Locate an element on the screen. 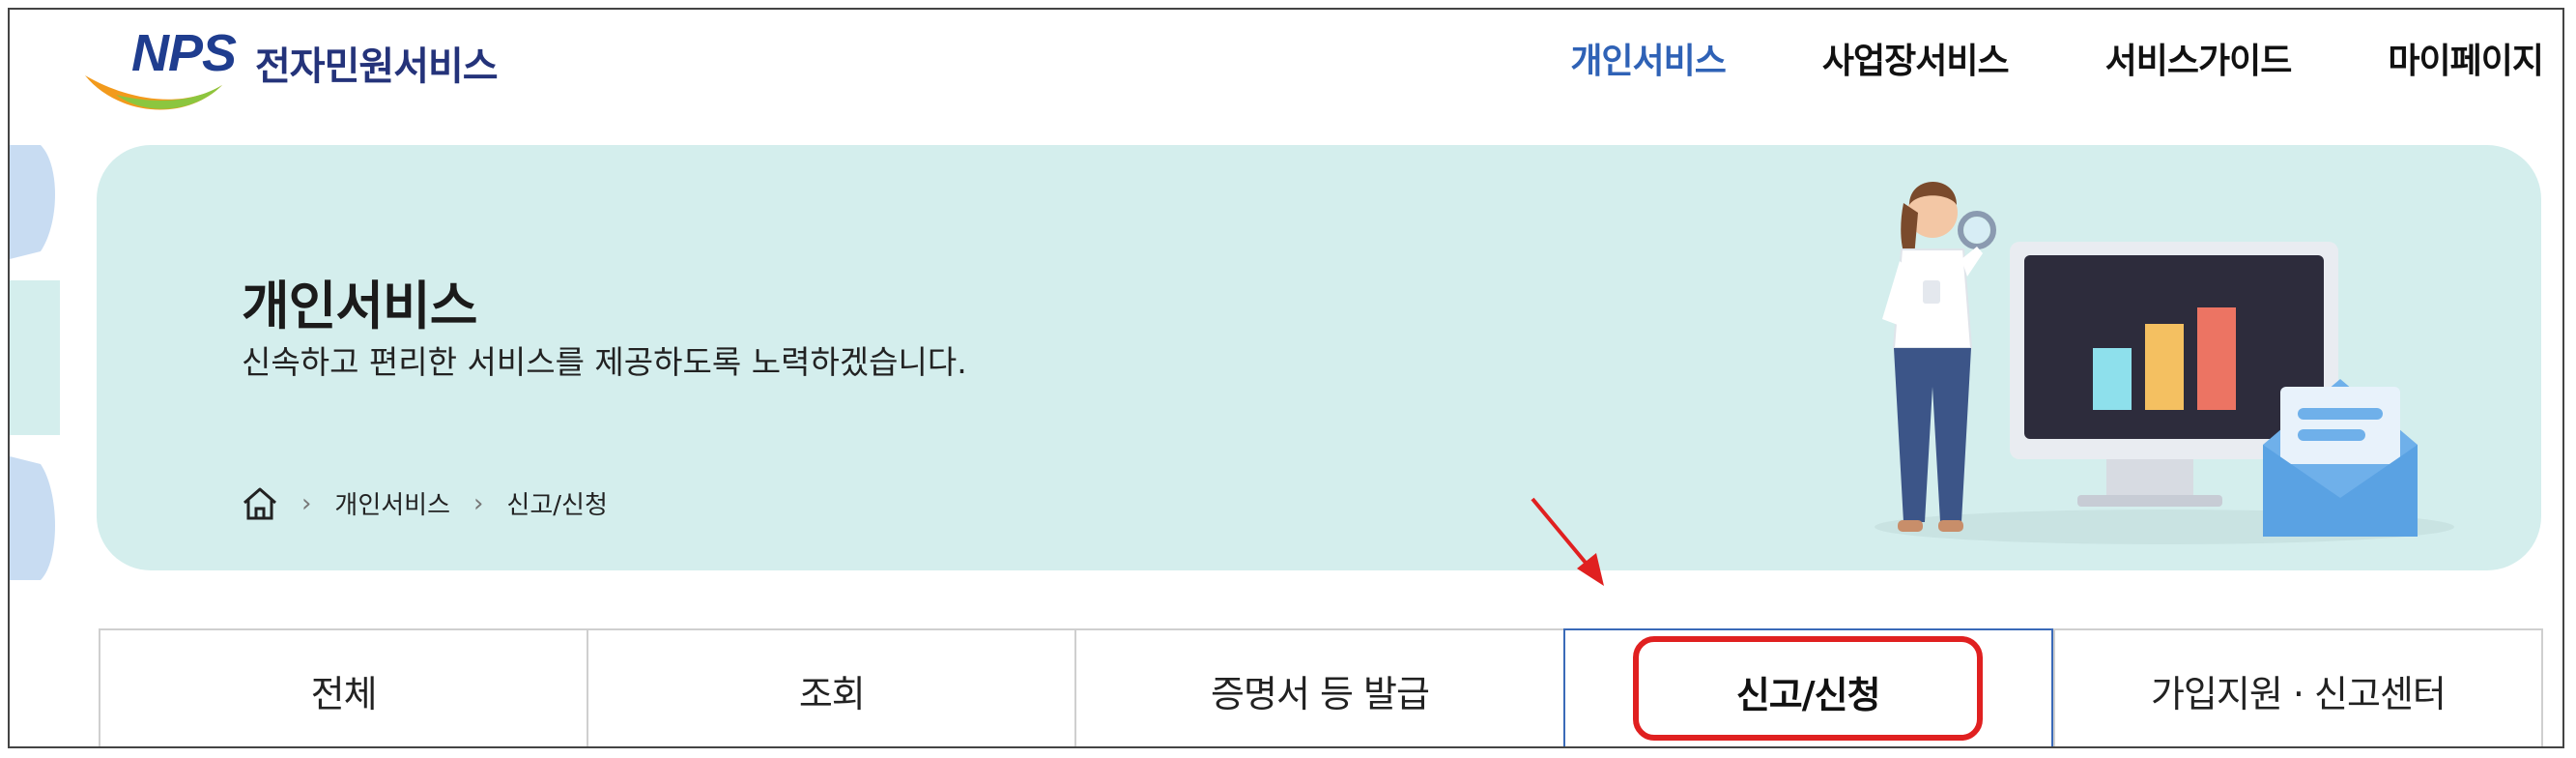 The width and height of the screenshot is (2576, 758). top-navigation: 개인서비스 사업장서비스 서비스가이드 마이페이지 is located at coordinates (2009, 58).